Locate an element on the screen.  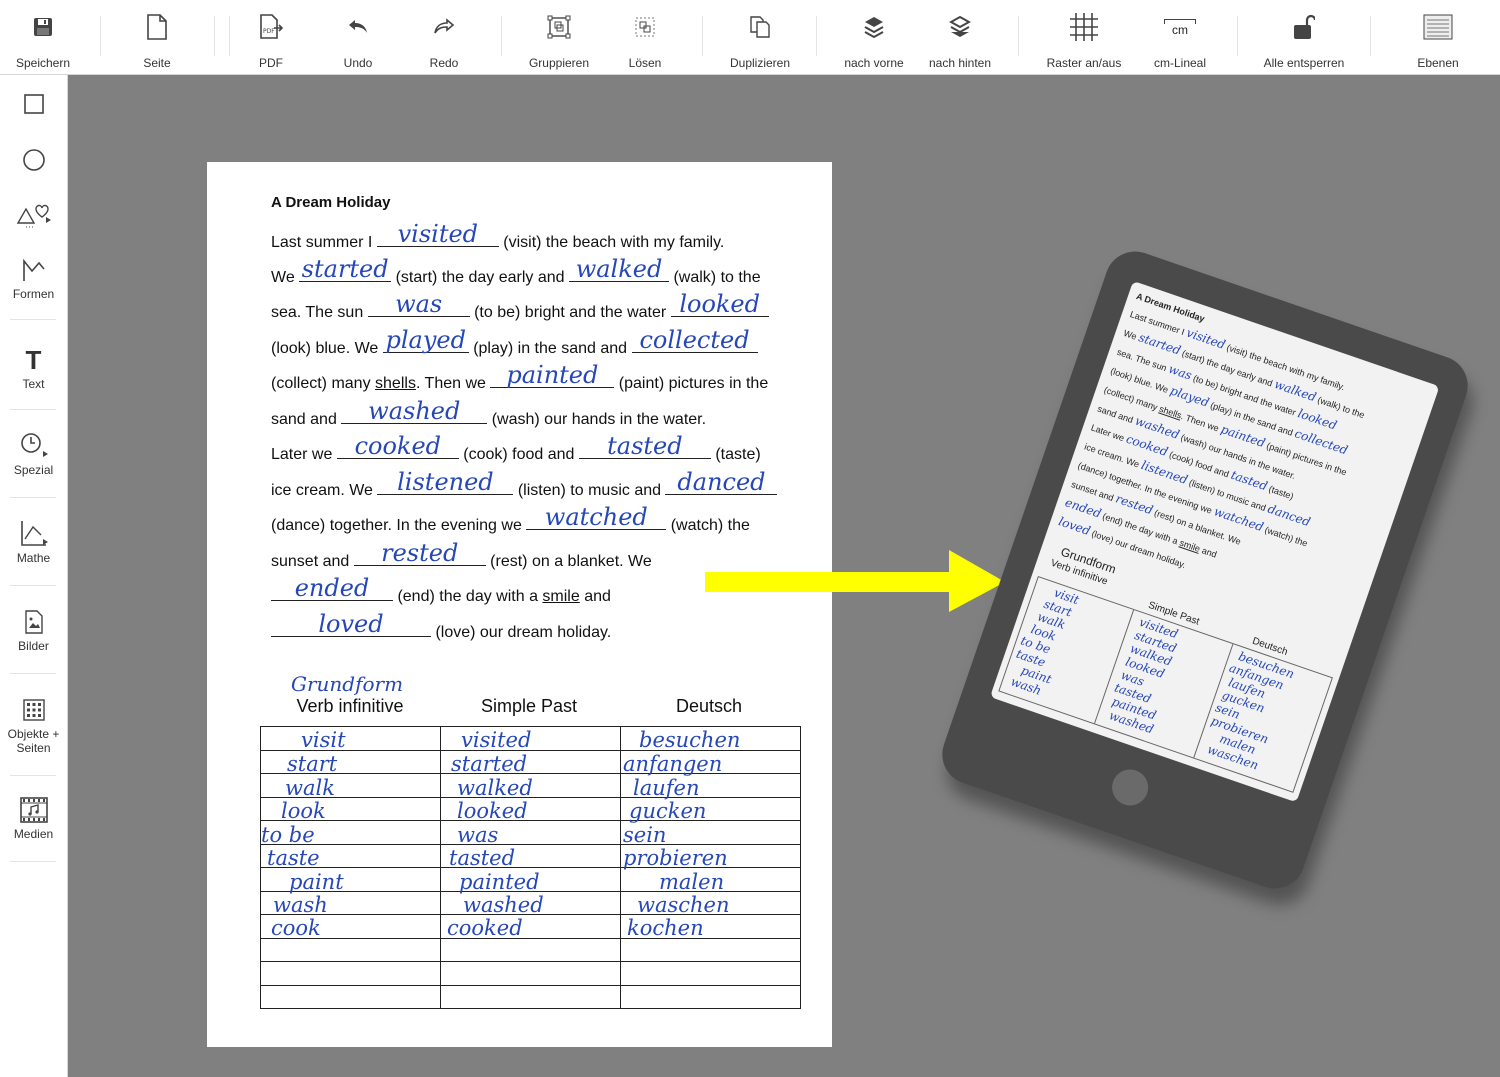
shapes-tool: Formen is located at coordinates (33, 277).